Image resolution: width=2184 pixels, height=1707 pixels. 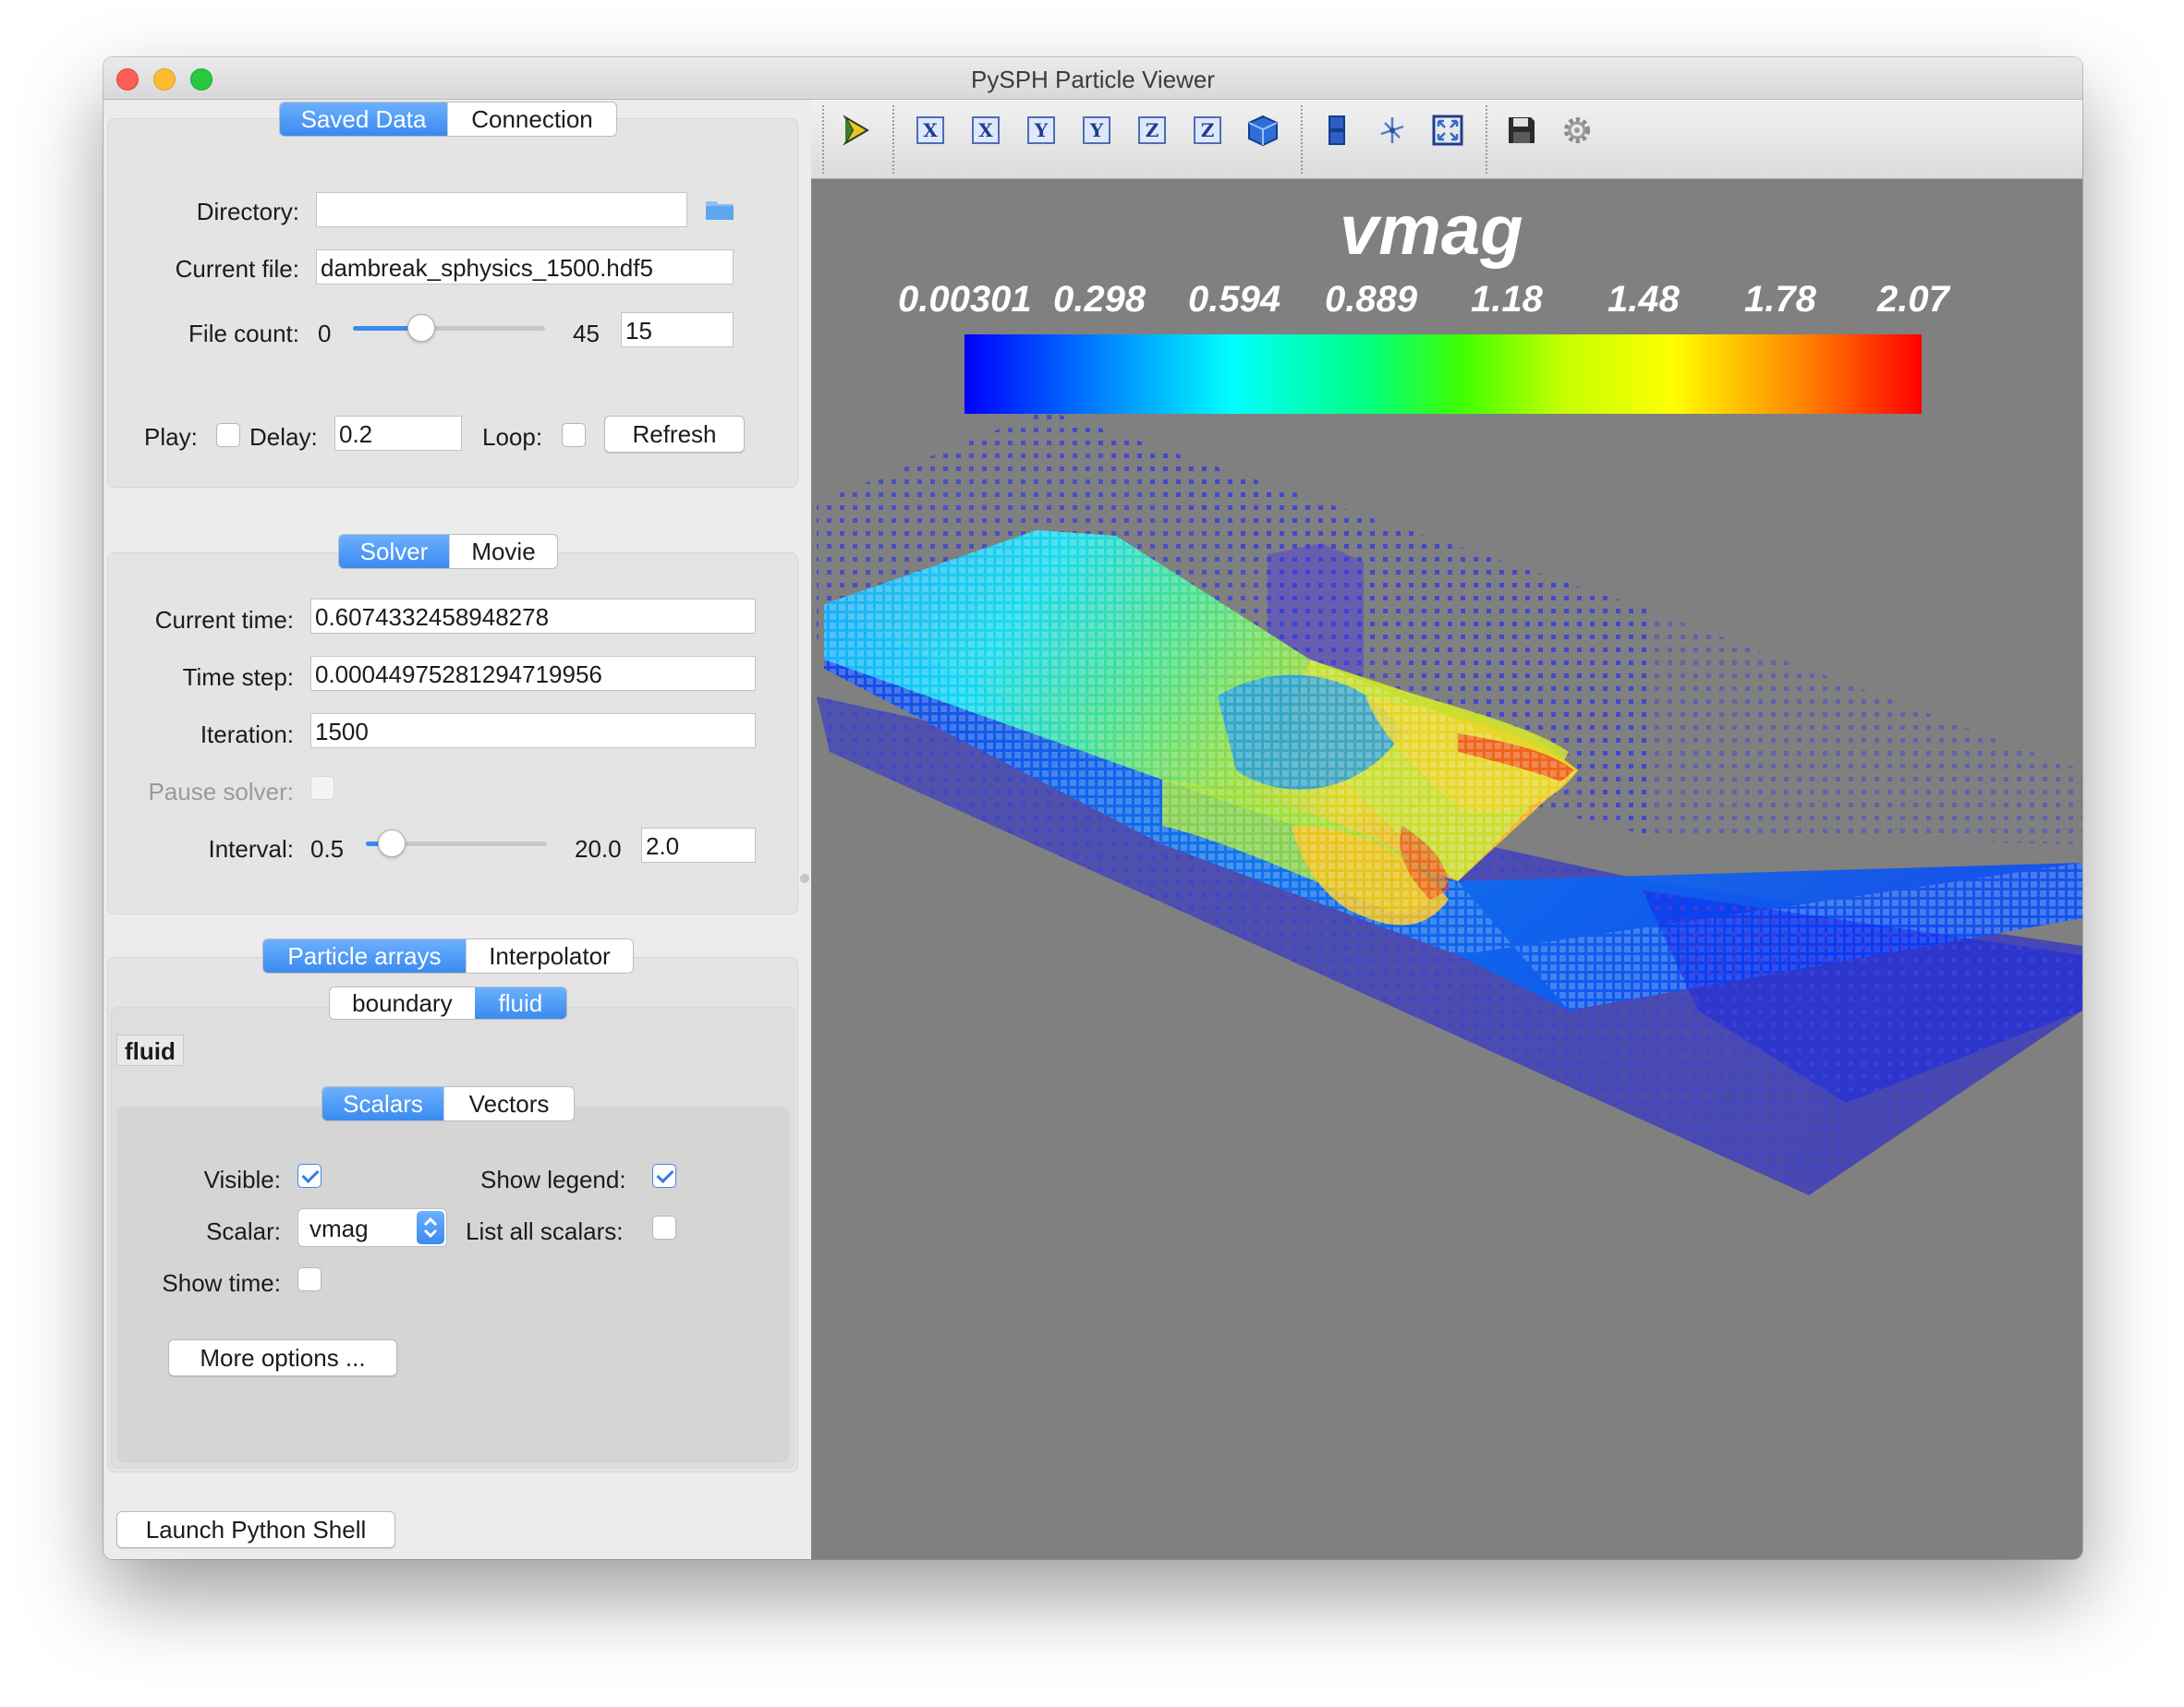 I want to click on fullscreen-icon, so click(x=1447, y=130).